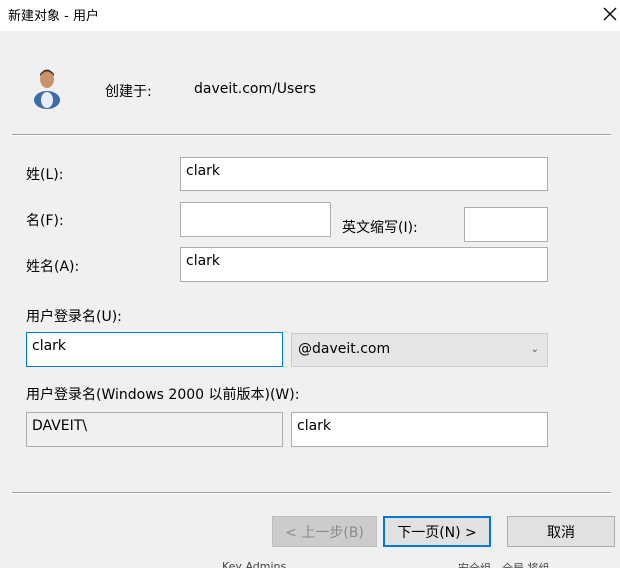 Image resolution: width=620 pixels, height=568 pixels. What do you see at coordinates (47, 88) in the screenshot?
I see `user-avatar-icon` at bounding box center [47, 88].